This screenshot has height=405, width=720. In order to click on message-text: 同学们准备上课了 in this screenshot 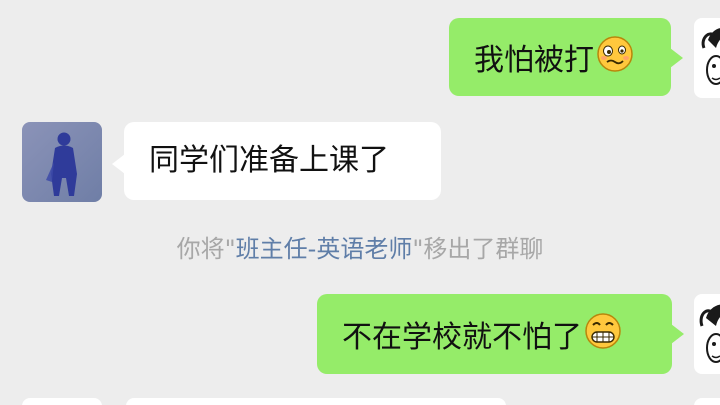, I will do `click(269, 160)`.